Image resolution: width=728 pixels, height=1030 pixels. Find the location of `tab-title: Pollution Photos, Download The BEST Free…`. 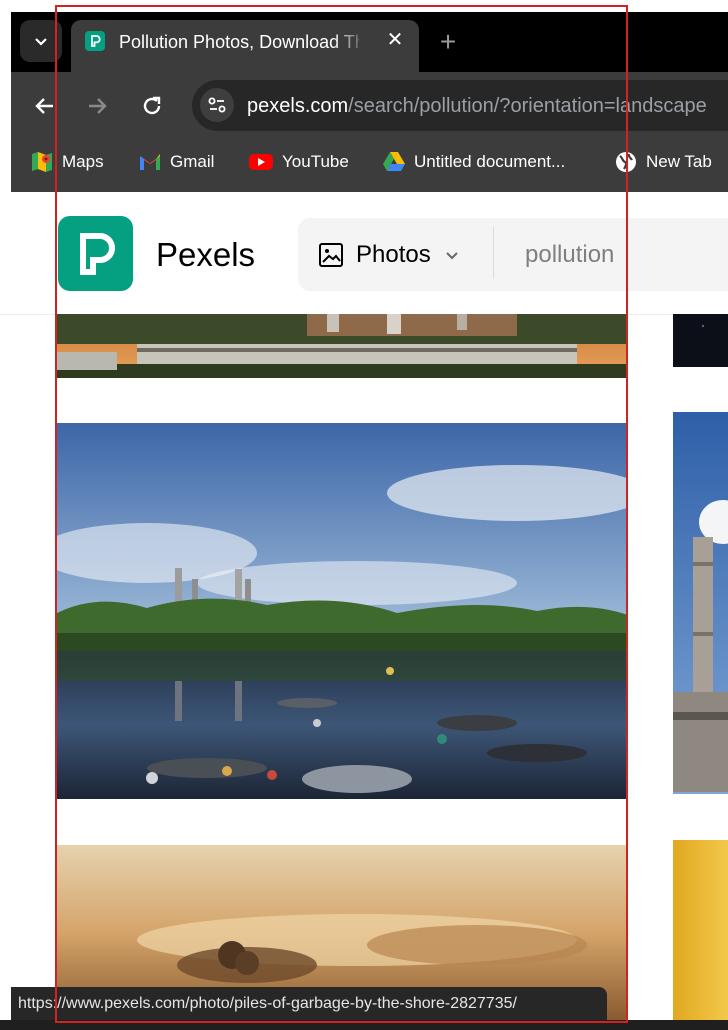

tab-title: Pollution Photos, Download The BEST Free… is located at coordinates (239, 42).